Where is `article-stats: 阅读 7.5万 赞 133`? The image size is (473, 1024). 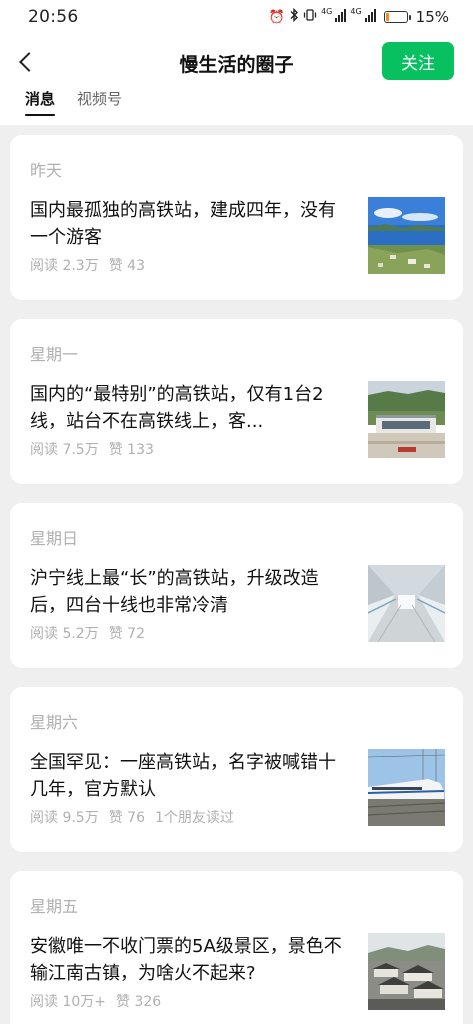 article-stats: 阅读 7.5万 赞 133 is located at coordinates (97, 449).